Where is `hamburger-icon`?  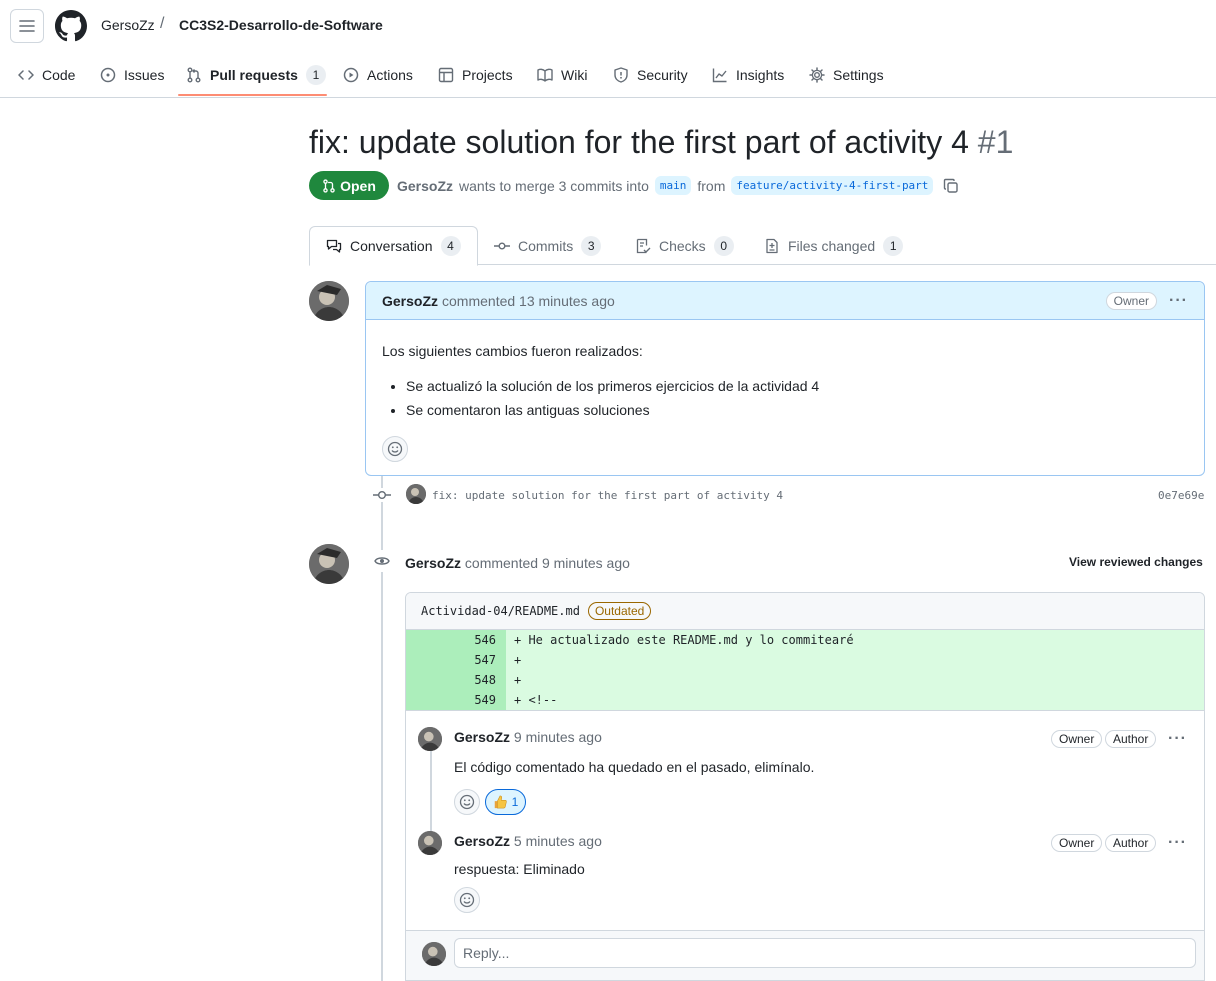
hamburger-icon is located at coordinates (27, 26).